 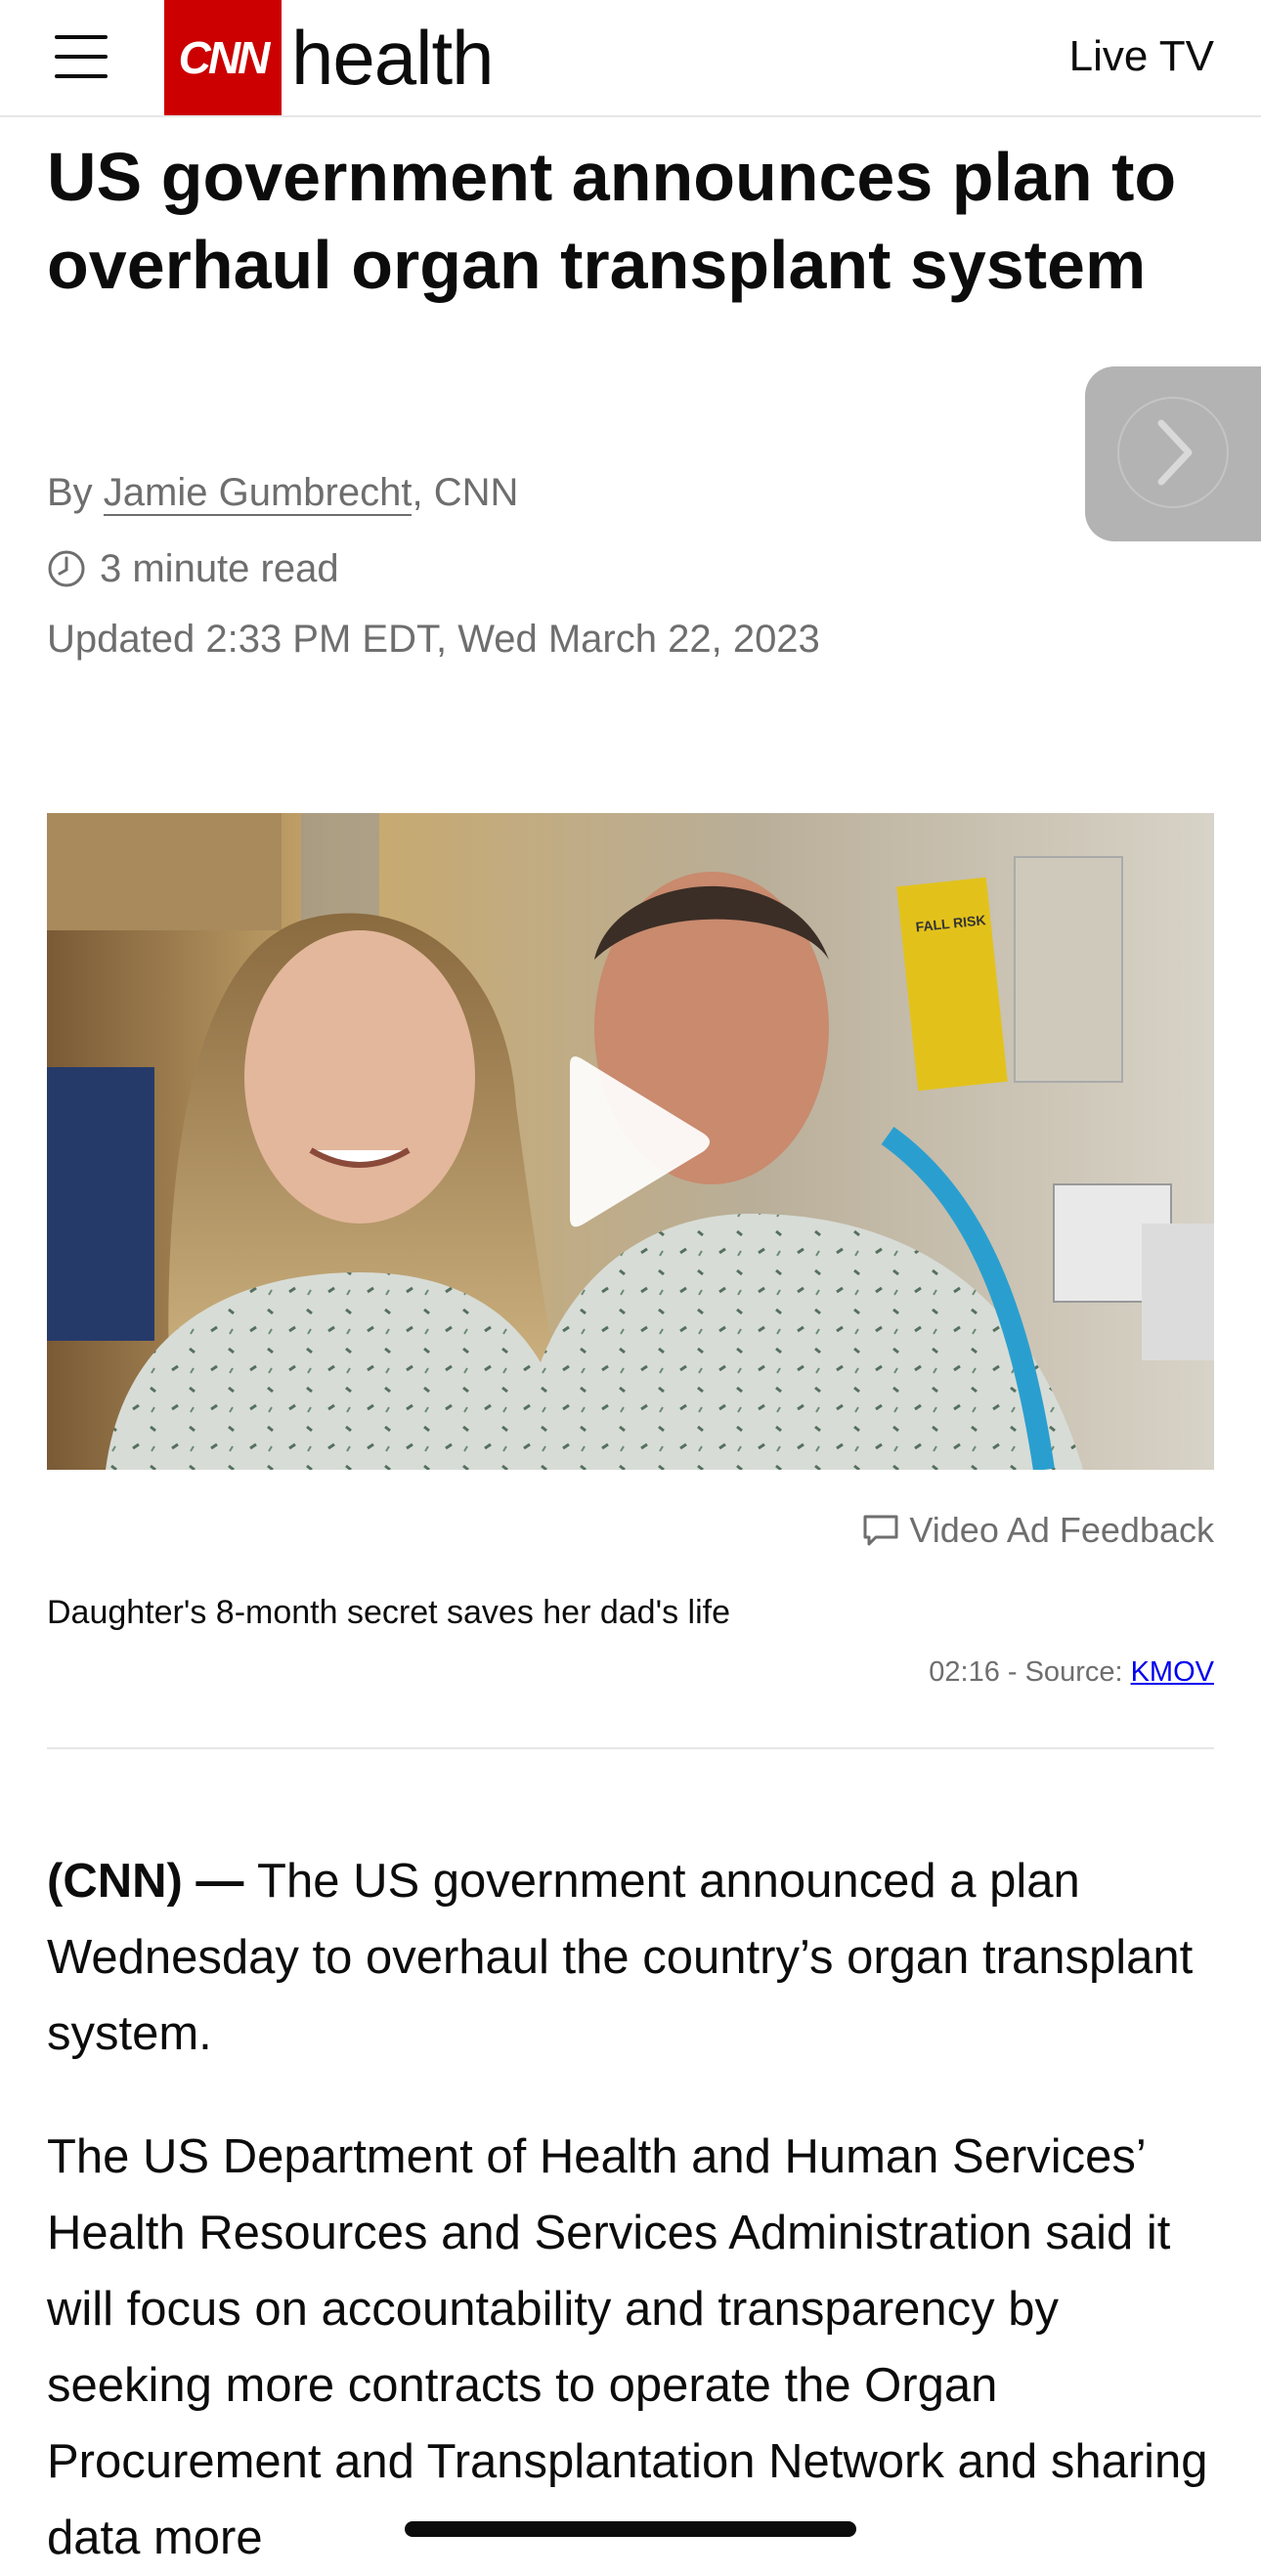 I want to click on byline-prefix: By, so click(x=75, y=493).